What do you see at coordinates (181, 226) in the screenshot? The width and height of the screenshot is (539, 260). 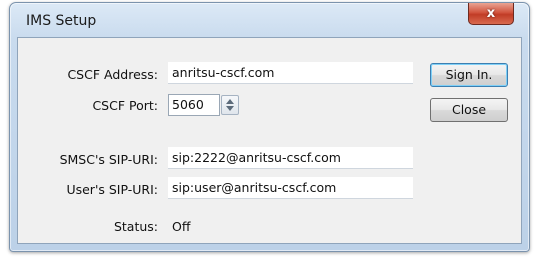 I see `status-value: Off` at bounding box center [181, 226].